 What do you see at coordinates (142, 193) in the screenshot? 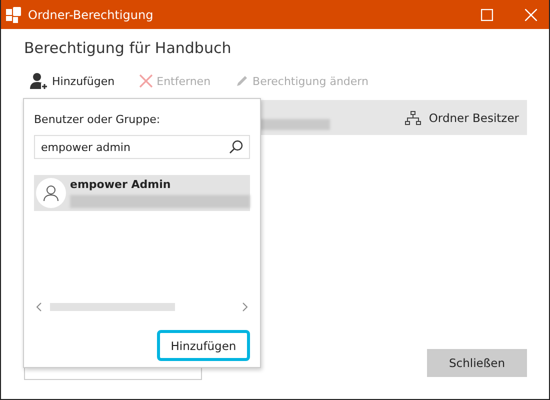
I see `result-item: empower Admin` at bounding box center [142, 193].